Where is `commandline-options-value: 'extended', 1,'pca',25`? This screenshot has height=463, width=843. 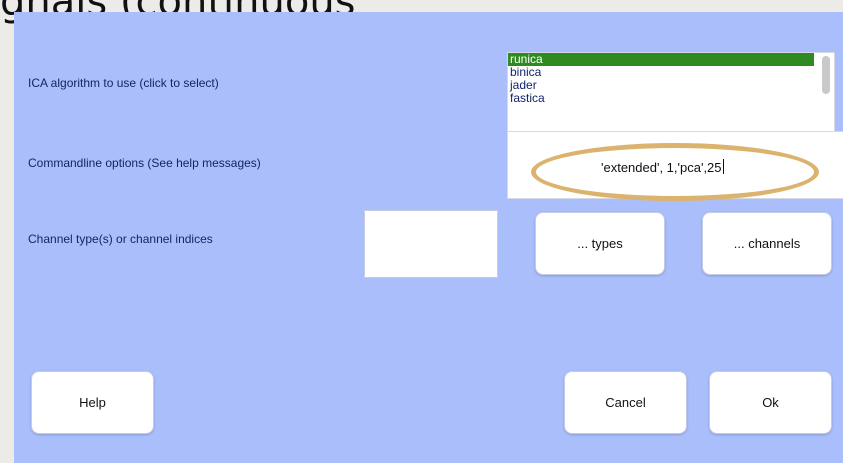 commandline-options-value: 'extended', 1,'pca',25 is located at coordinates (662, 167).